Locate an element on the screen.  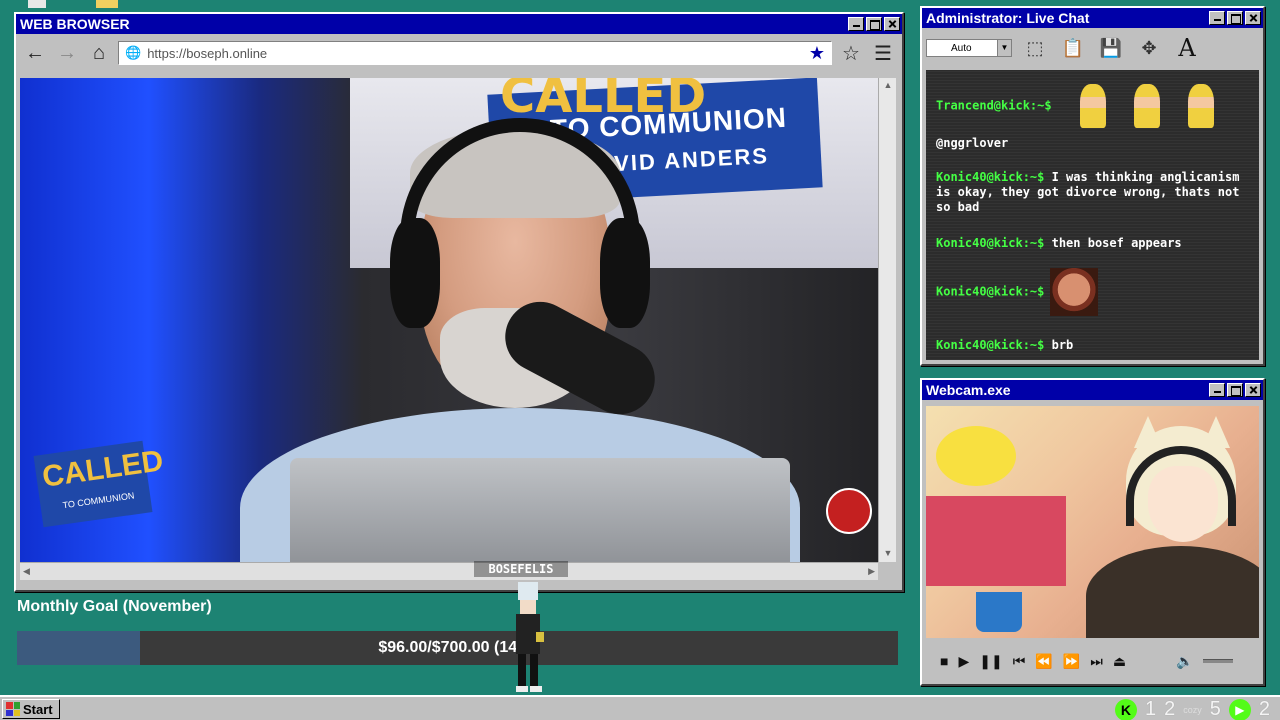
fast-forward-icon: ⏩ is located at coordinates (1071, 661).